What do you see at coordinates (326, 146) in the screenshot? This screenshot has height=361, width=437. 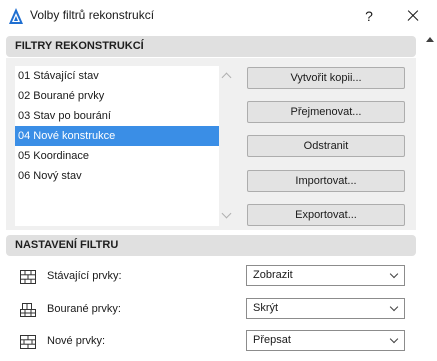 I see `delete-button: Odstranit` at bounding box center [326, 146].